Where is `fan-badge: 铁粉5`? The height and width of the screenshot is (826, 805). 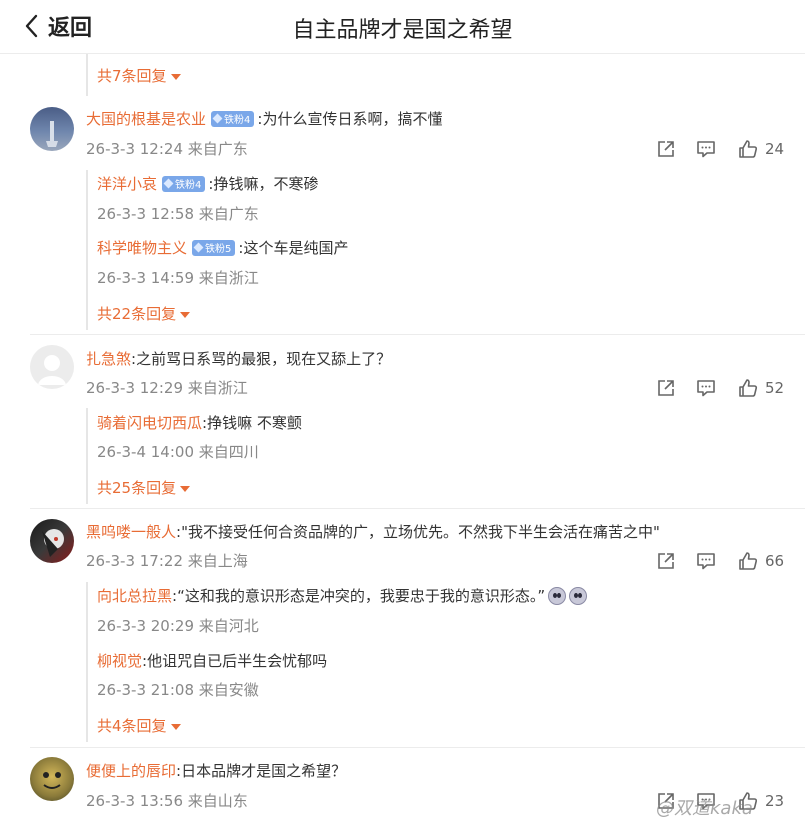 fan-badge: 铁粉5 is located at coordinates (214, 247).